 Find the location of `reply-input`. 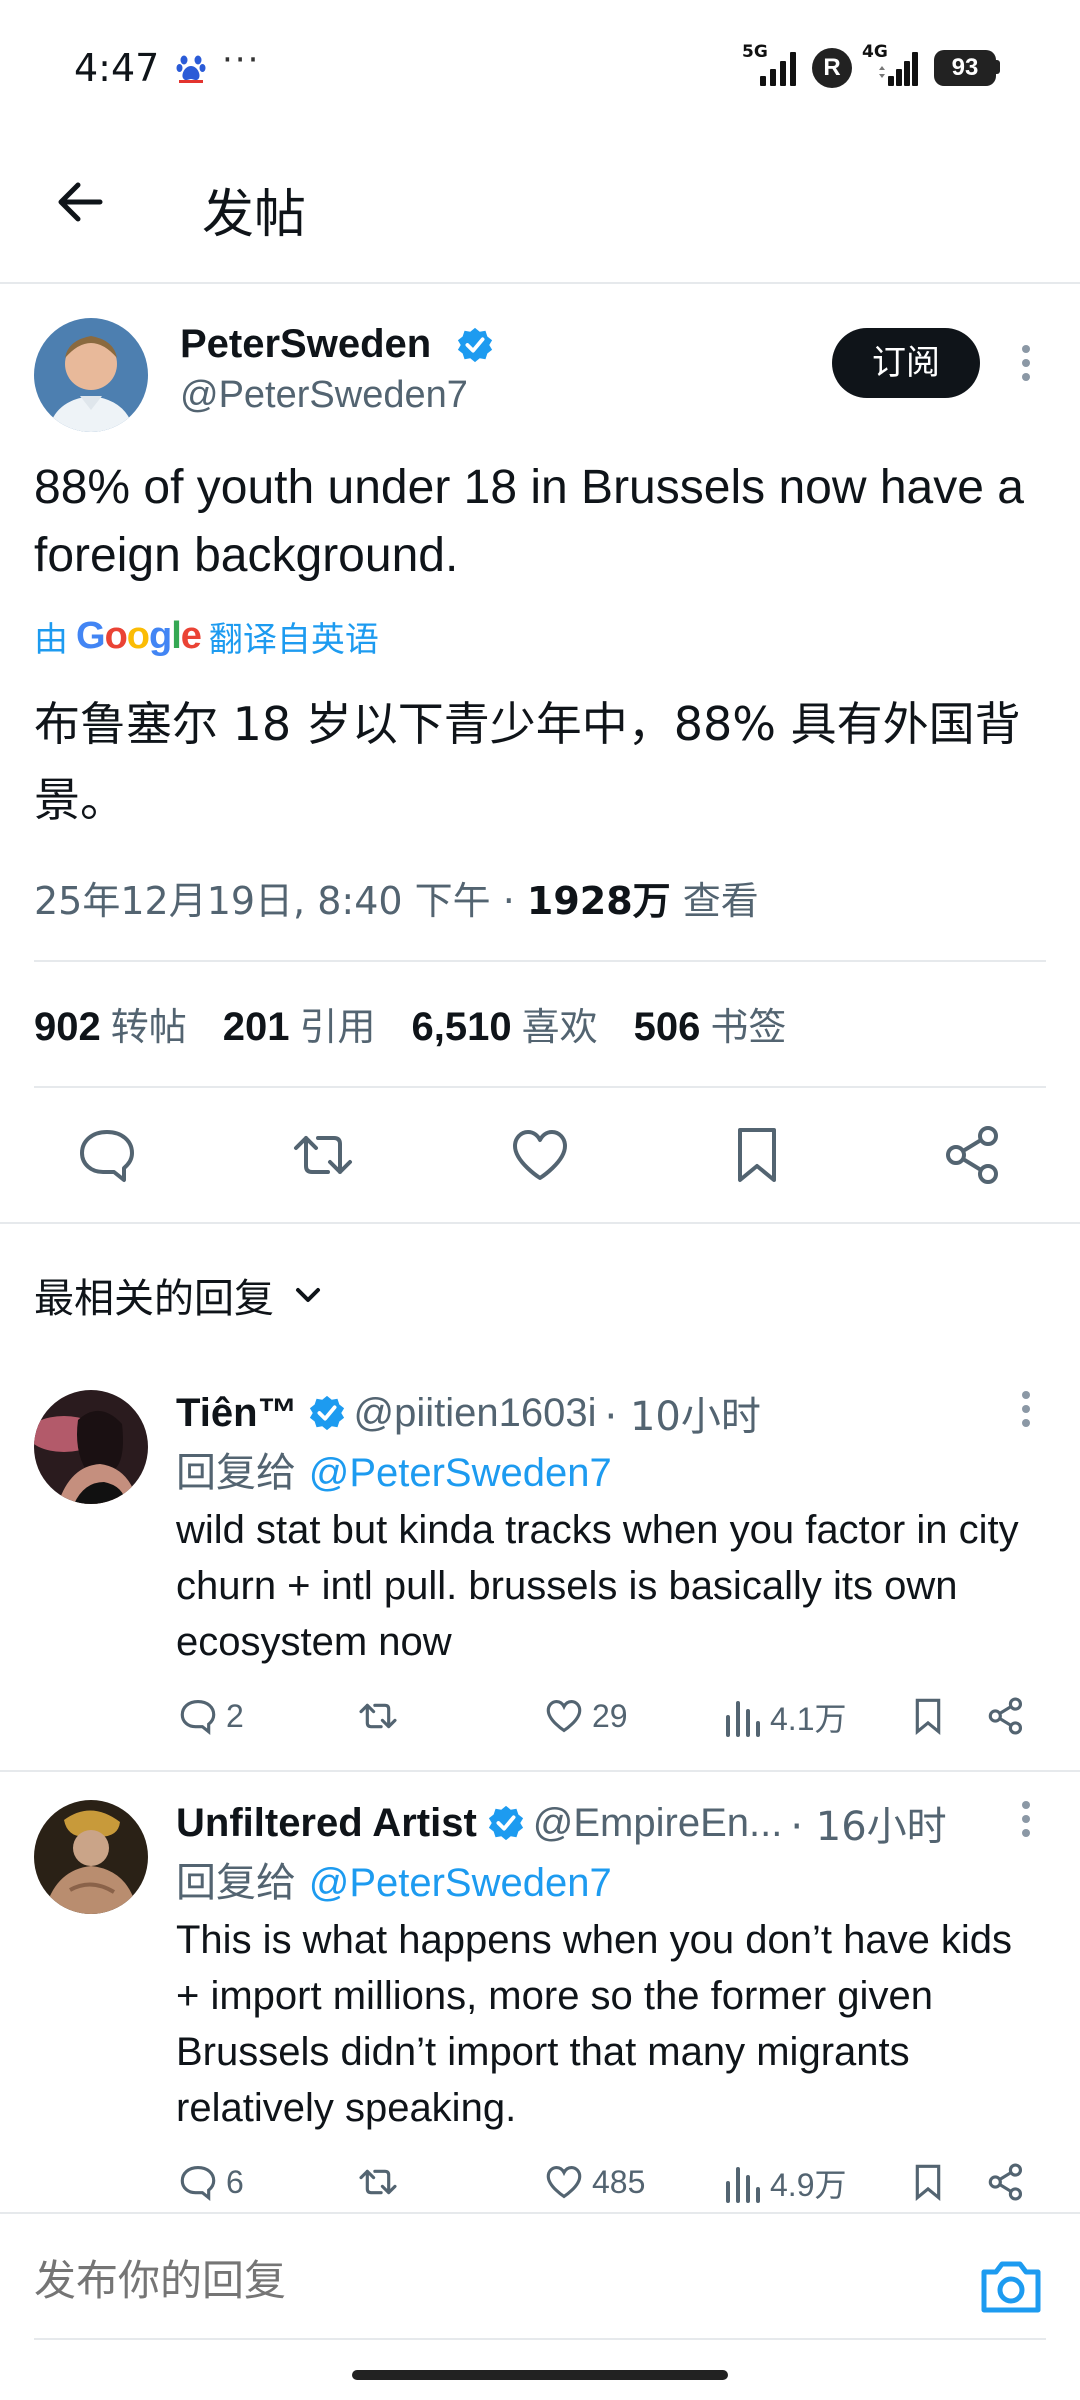

reply-input is located at coordinates (484, 2280).